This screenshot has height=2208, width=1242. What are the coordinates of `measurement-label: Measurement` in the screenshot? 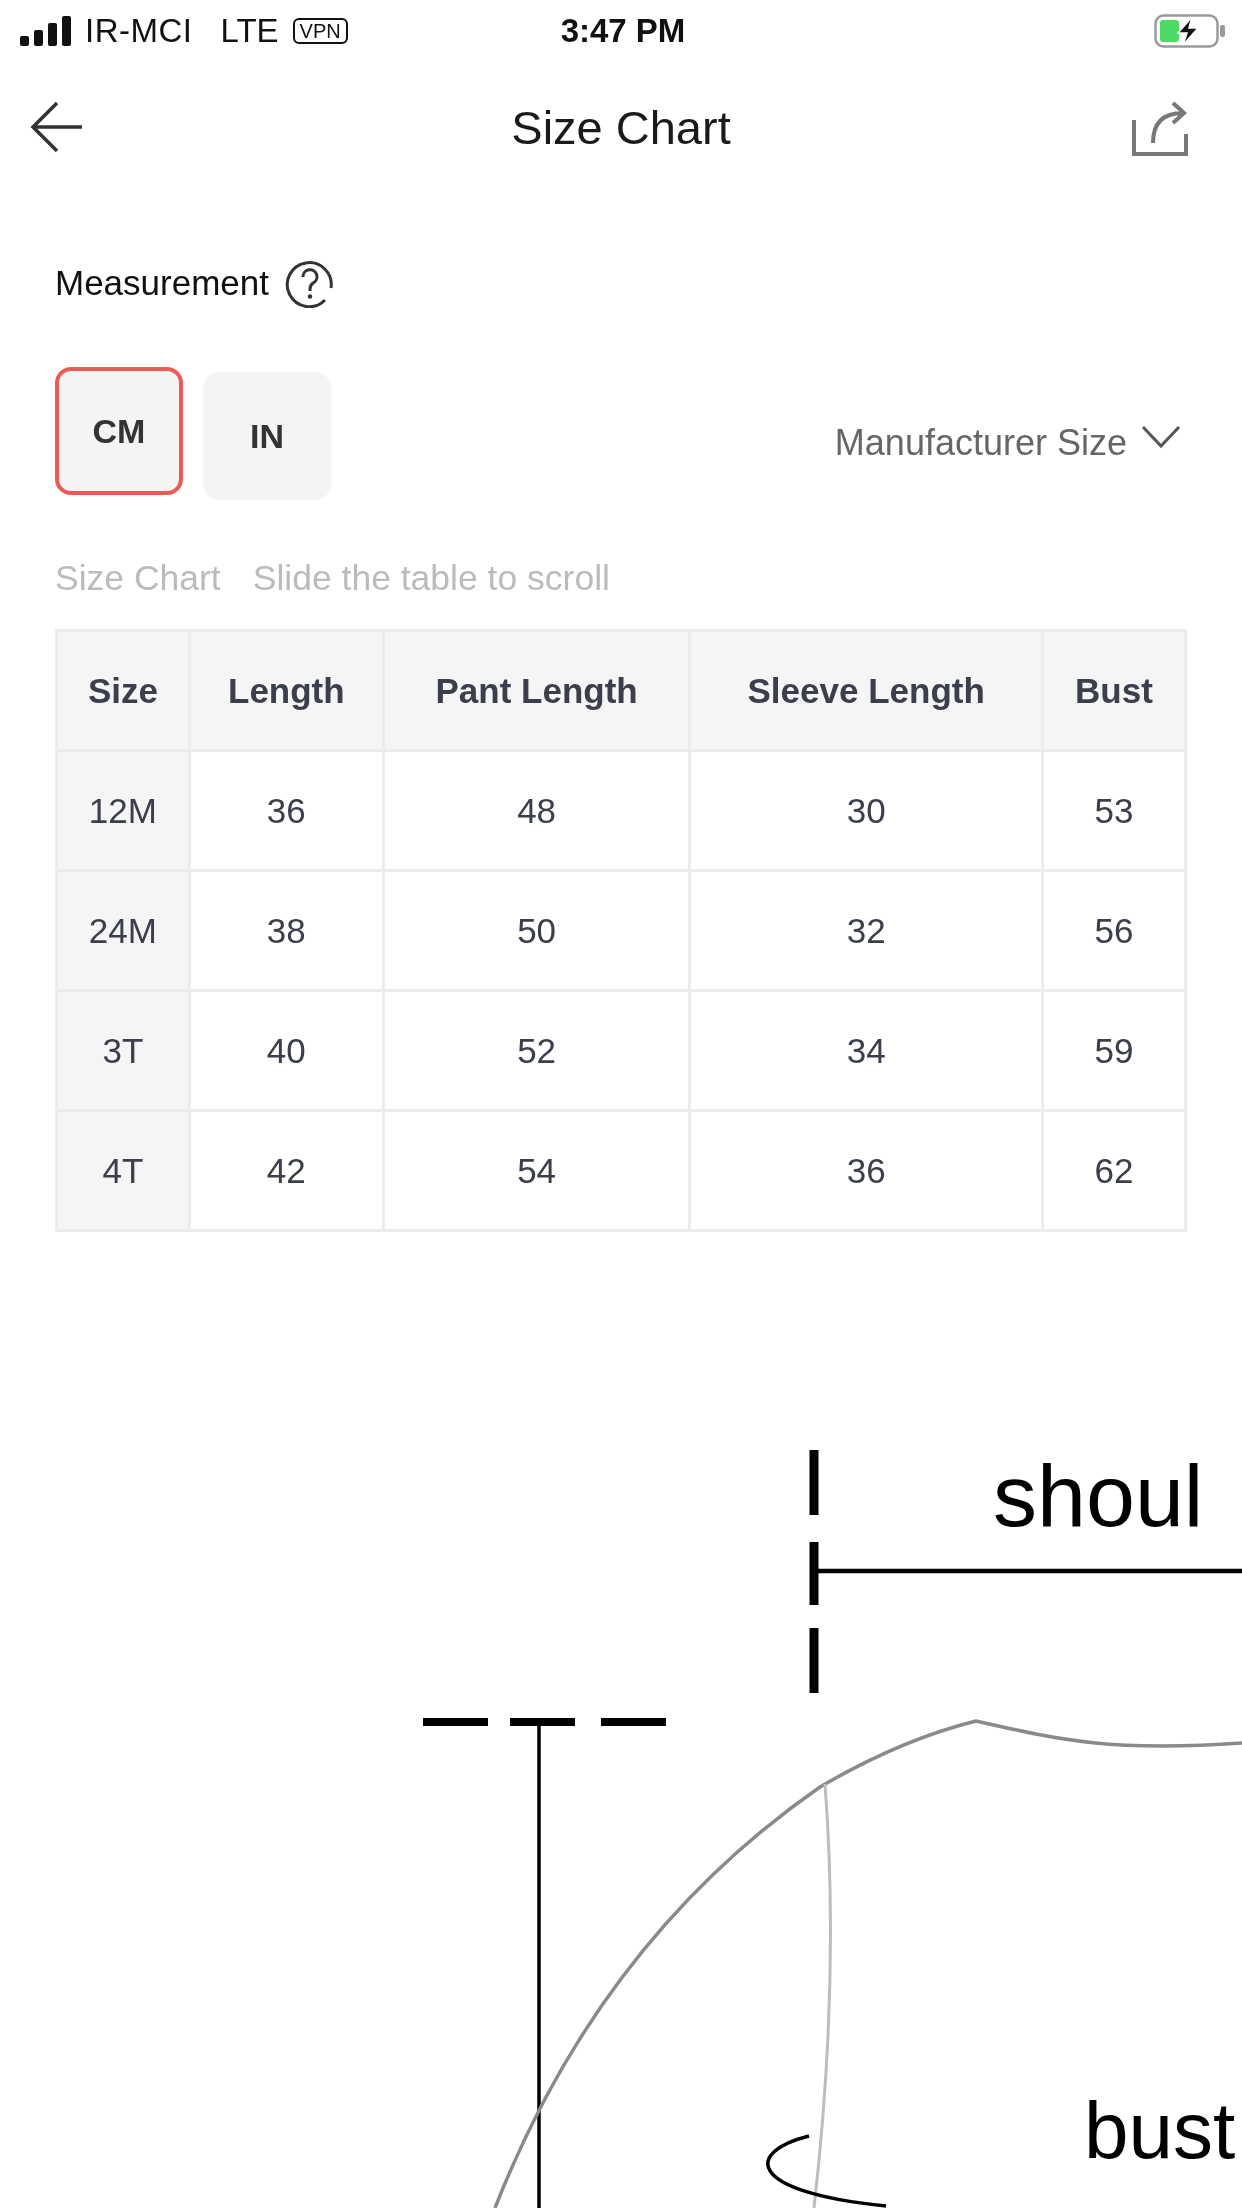 It's located at (162, 283).